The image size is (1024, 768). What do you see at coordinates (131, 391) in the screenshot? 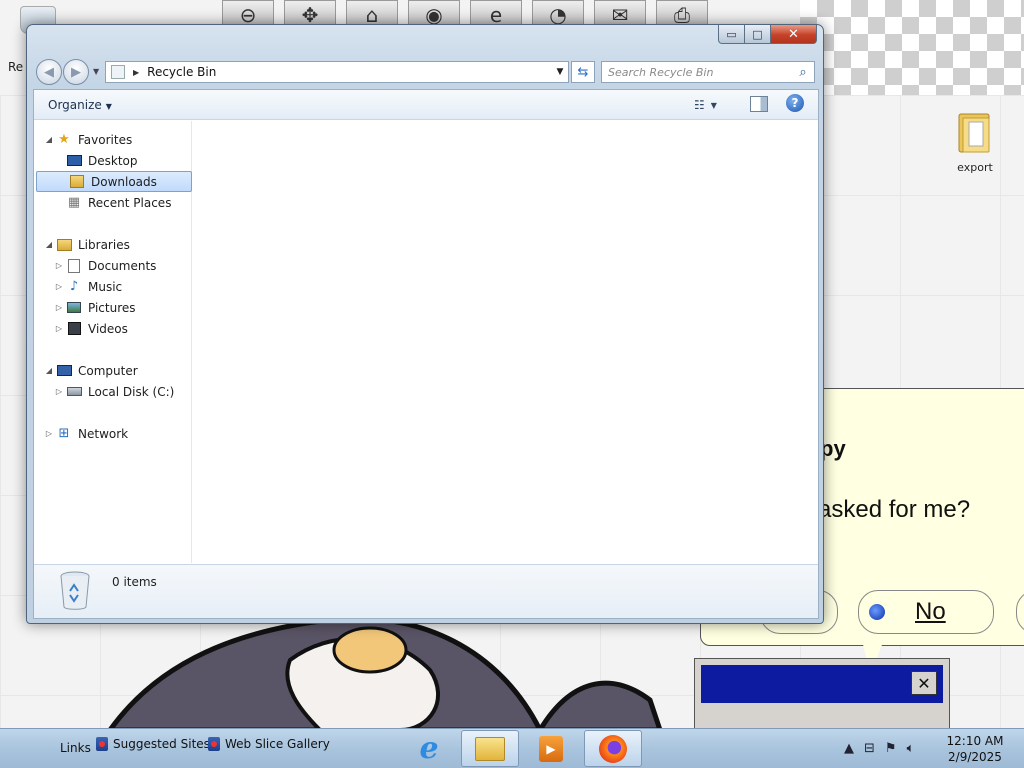
I see `nav-label: Local Disk (C:)` at bounding box center [131, 391].